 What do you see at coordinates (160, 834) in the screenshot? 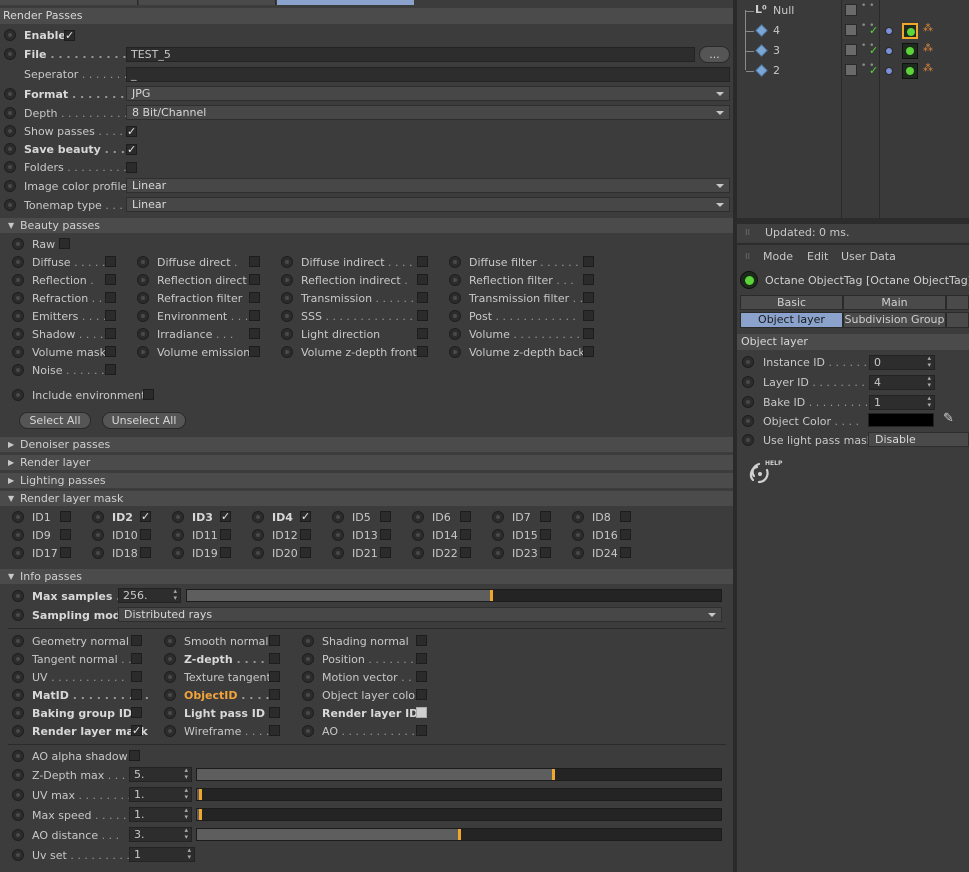
I see `ao-distance-input: 3.` at bounding box center [160, 834].